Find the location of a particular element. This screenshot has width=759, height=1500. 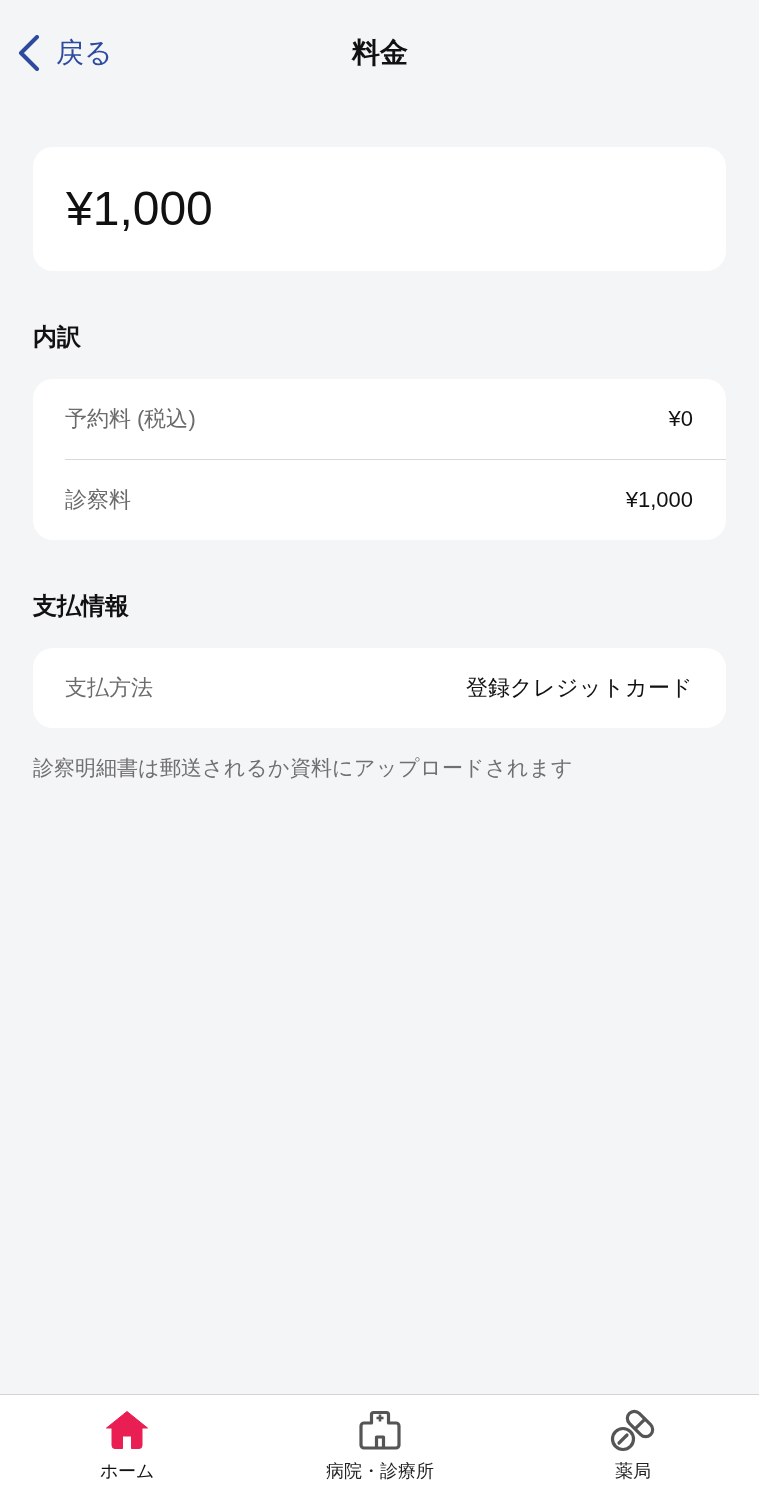

total-amount: ¥1,000 is located at coordinates (139, 209).